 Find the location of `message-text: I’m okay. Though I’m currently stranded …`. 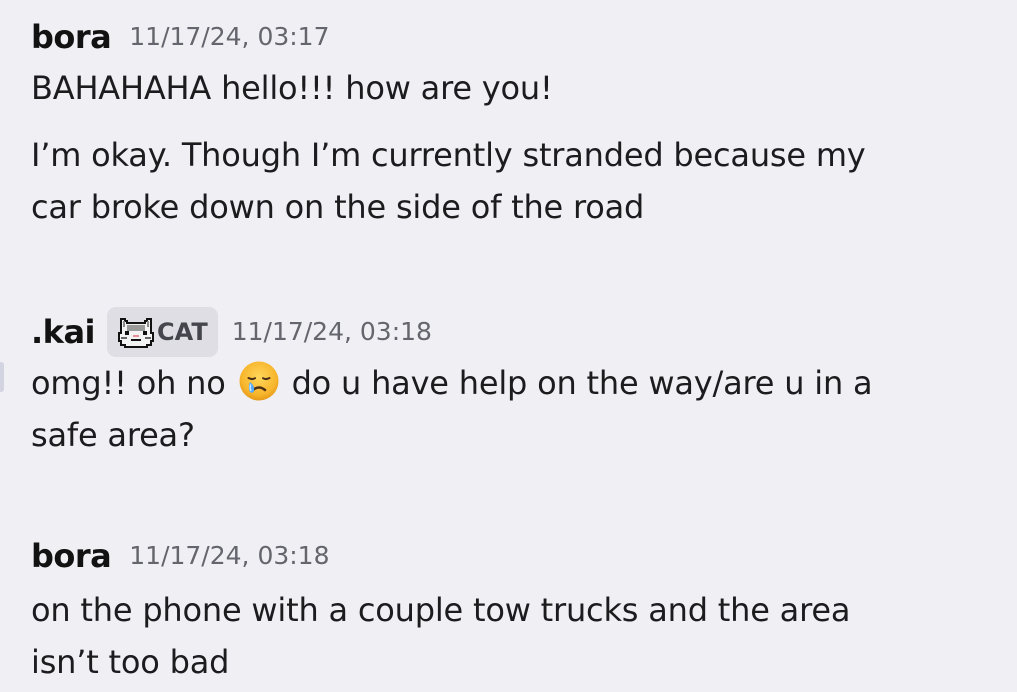

message-text: I’m okay. Though I’m currently stranded … is located at coordinates (448, 155).